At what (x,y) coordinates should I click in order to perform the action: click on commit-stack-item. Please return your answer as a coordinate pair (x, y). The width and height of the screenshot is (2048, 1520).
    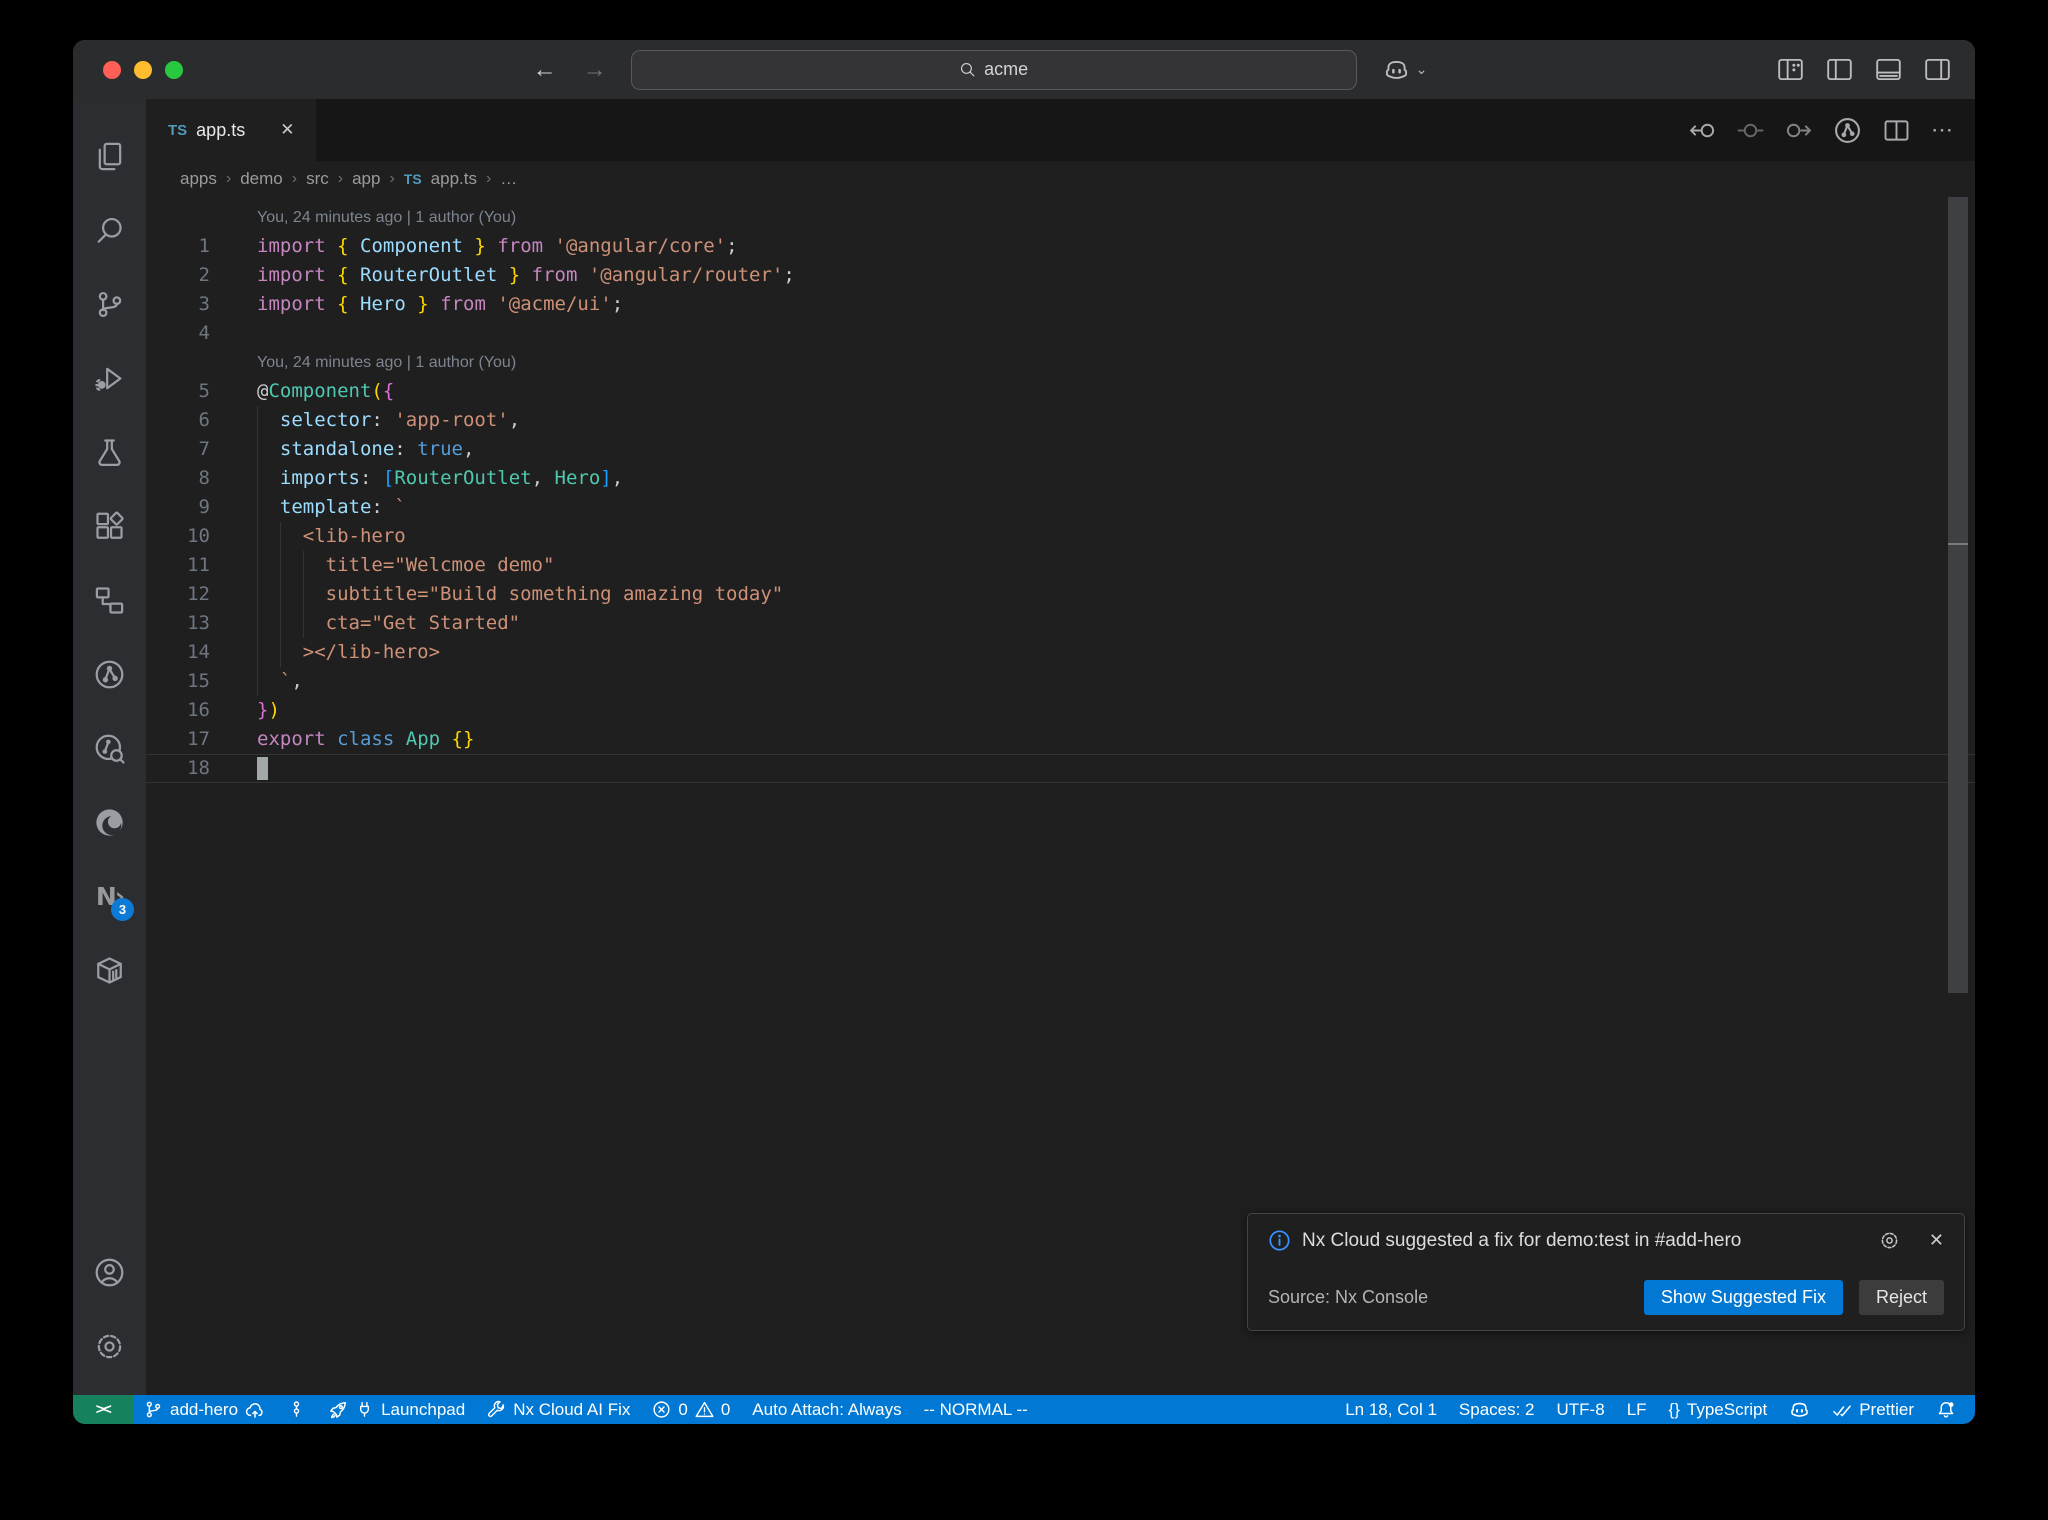
    Looking at the image, I should click on (296, 1409).